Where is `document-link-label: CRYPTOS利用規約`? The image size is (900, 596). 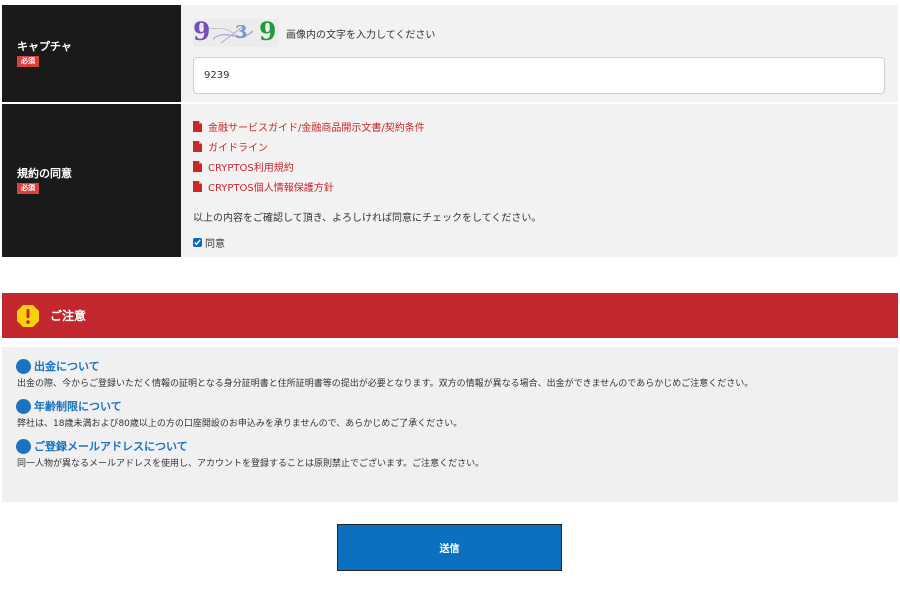
document-link-label: CRYPTOS利用規約 is located at coordinates (251, 168).